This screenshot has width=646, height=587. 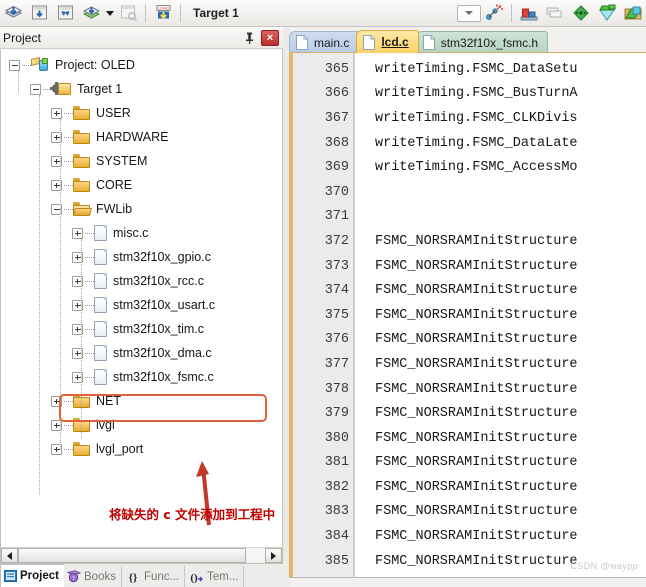 I want to click on code-line: 384 FSMC_NORSRAMInitStructure, so click(x=469, y=536).